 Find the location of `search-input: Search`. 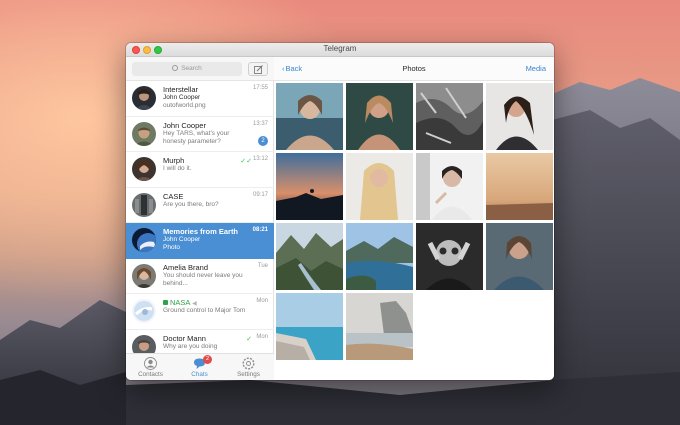

search-input: Search is located at coordinates (187, 69).